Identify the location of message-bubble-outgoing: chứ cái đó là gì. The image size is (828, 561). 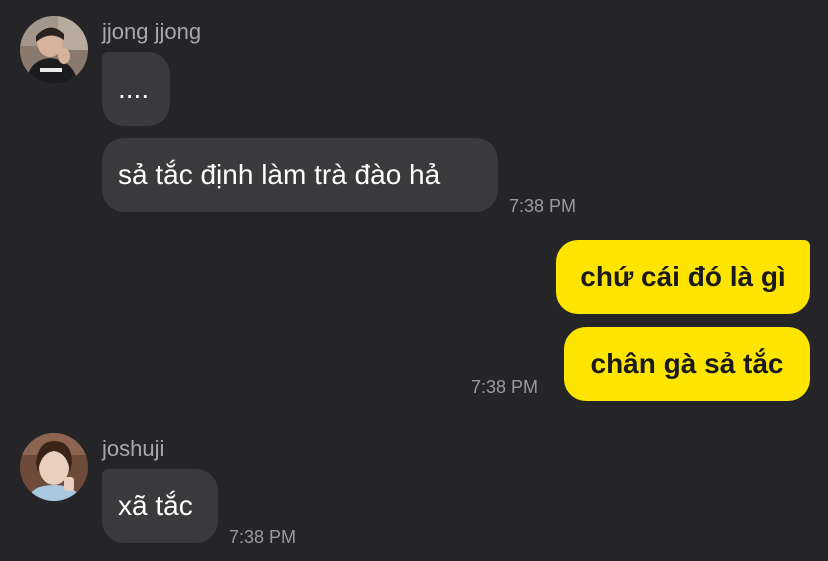
(683, 277).